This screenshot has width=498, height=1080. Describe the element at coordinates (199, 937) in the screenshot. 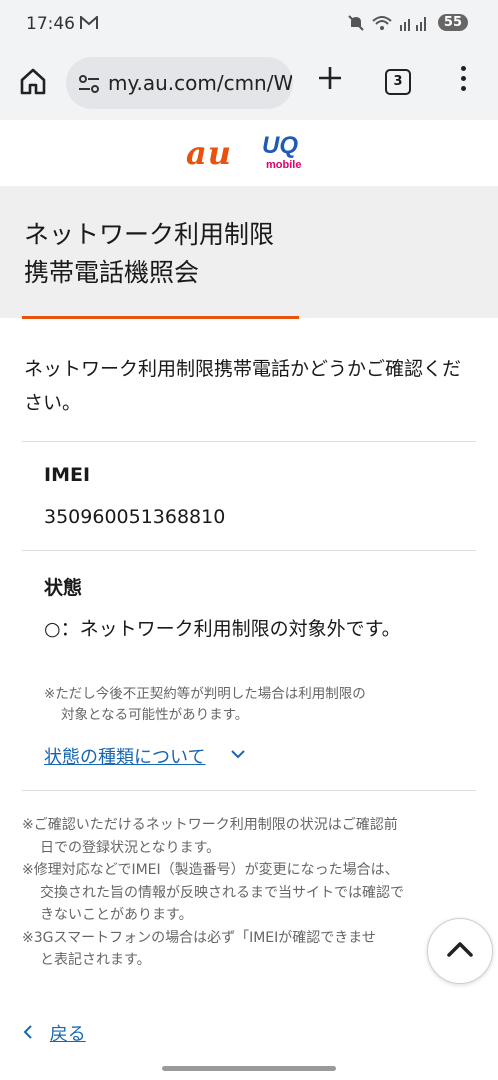

I see `footnote-3-line1: ※3Gスマートフォンの場合は必ず「IMEIが確認できませ` at that location.